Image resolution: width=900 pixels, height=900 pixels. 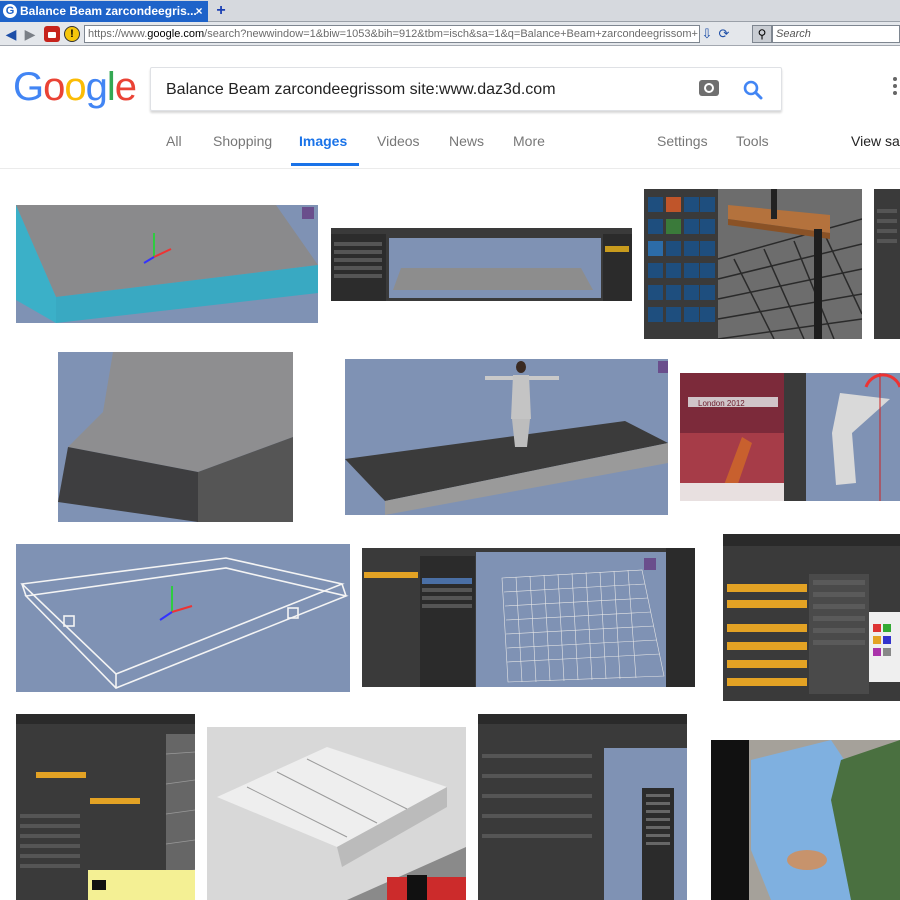 What do you see at coordinates (30, 34) in the screenshot?
I see `forward-arrow-icon: ▶` at bounding box center [30, 34].